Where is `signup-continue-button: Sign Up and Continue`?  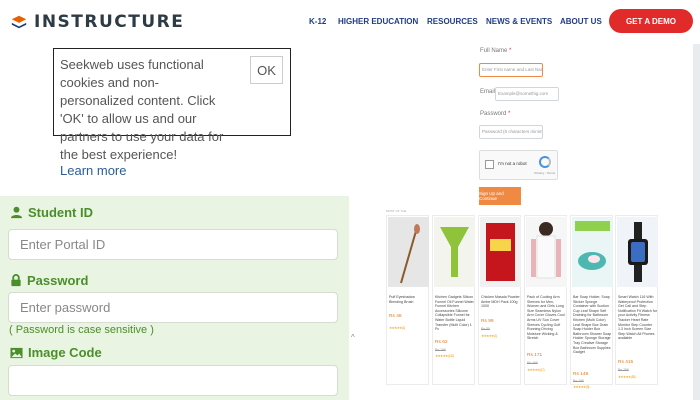 signup-continue-button: Sign Up and Continue is located at coordinates (500, 196).